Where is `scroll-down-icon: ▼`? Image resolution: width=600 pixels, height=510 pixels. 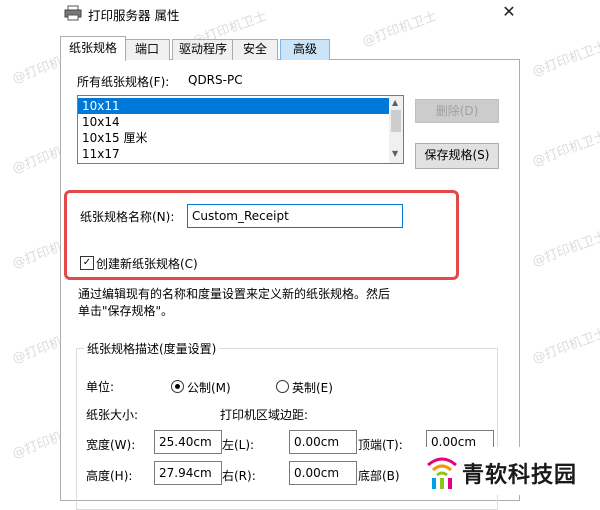 scroll-down-icon: ▼ is located at coordinates (395, 153).